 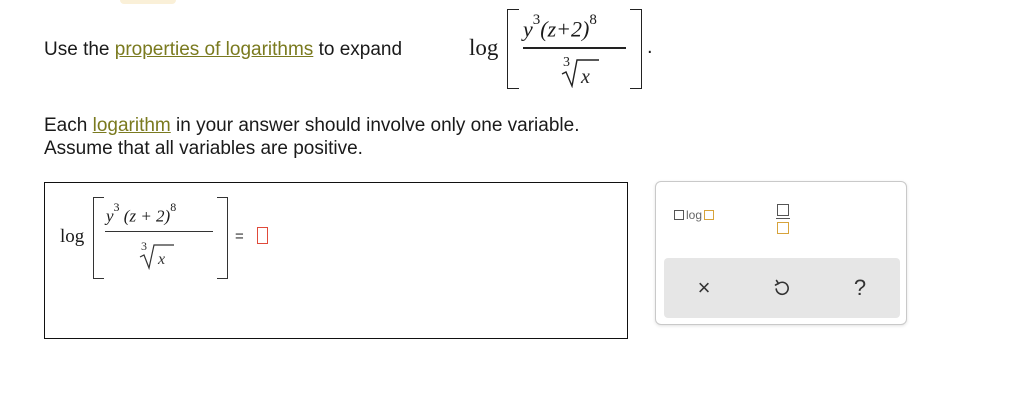 I want to click on log-template-button: log, so click(x=694, y=215).